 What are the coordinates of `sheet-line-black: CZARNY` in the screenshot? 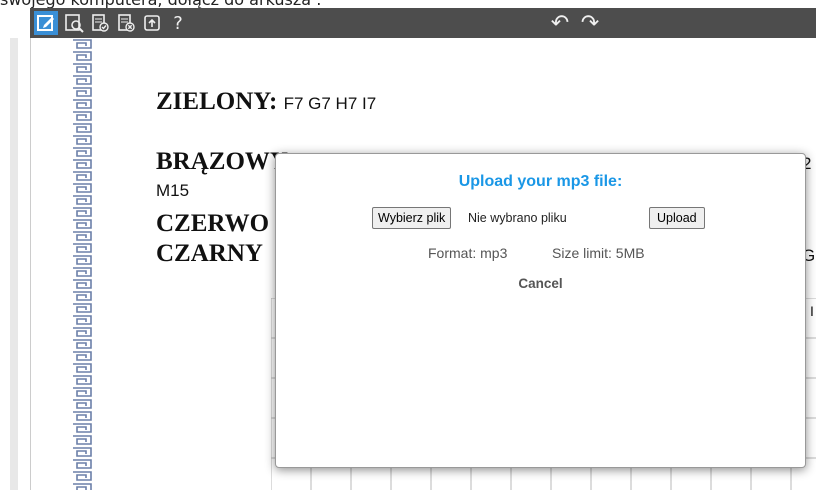 It's located at (209, 253).